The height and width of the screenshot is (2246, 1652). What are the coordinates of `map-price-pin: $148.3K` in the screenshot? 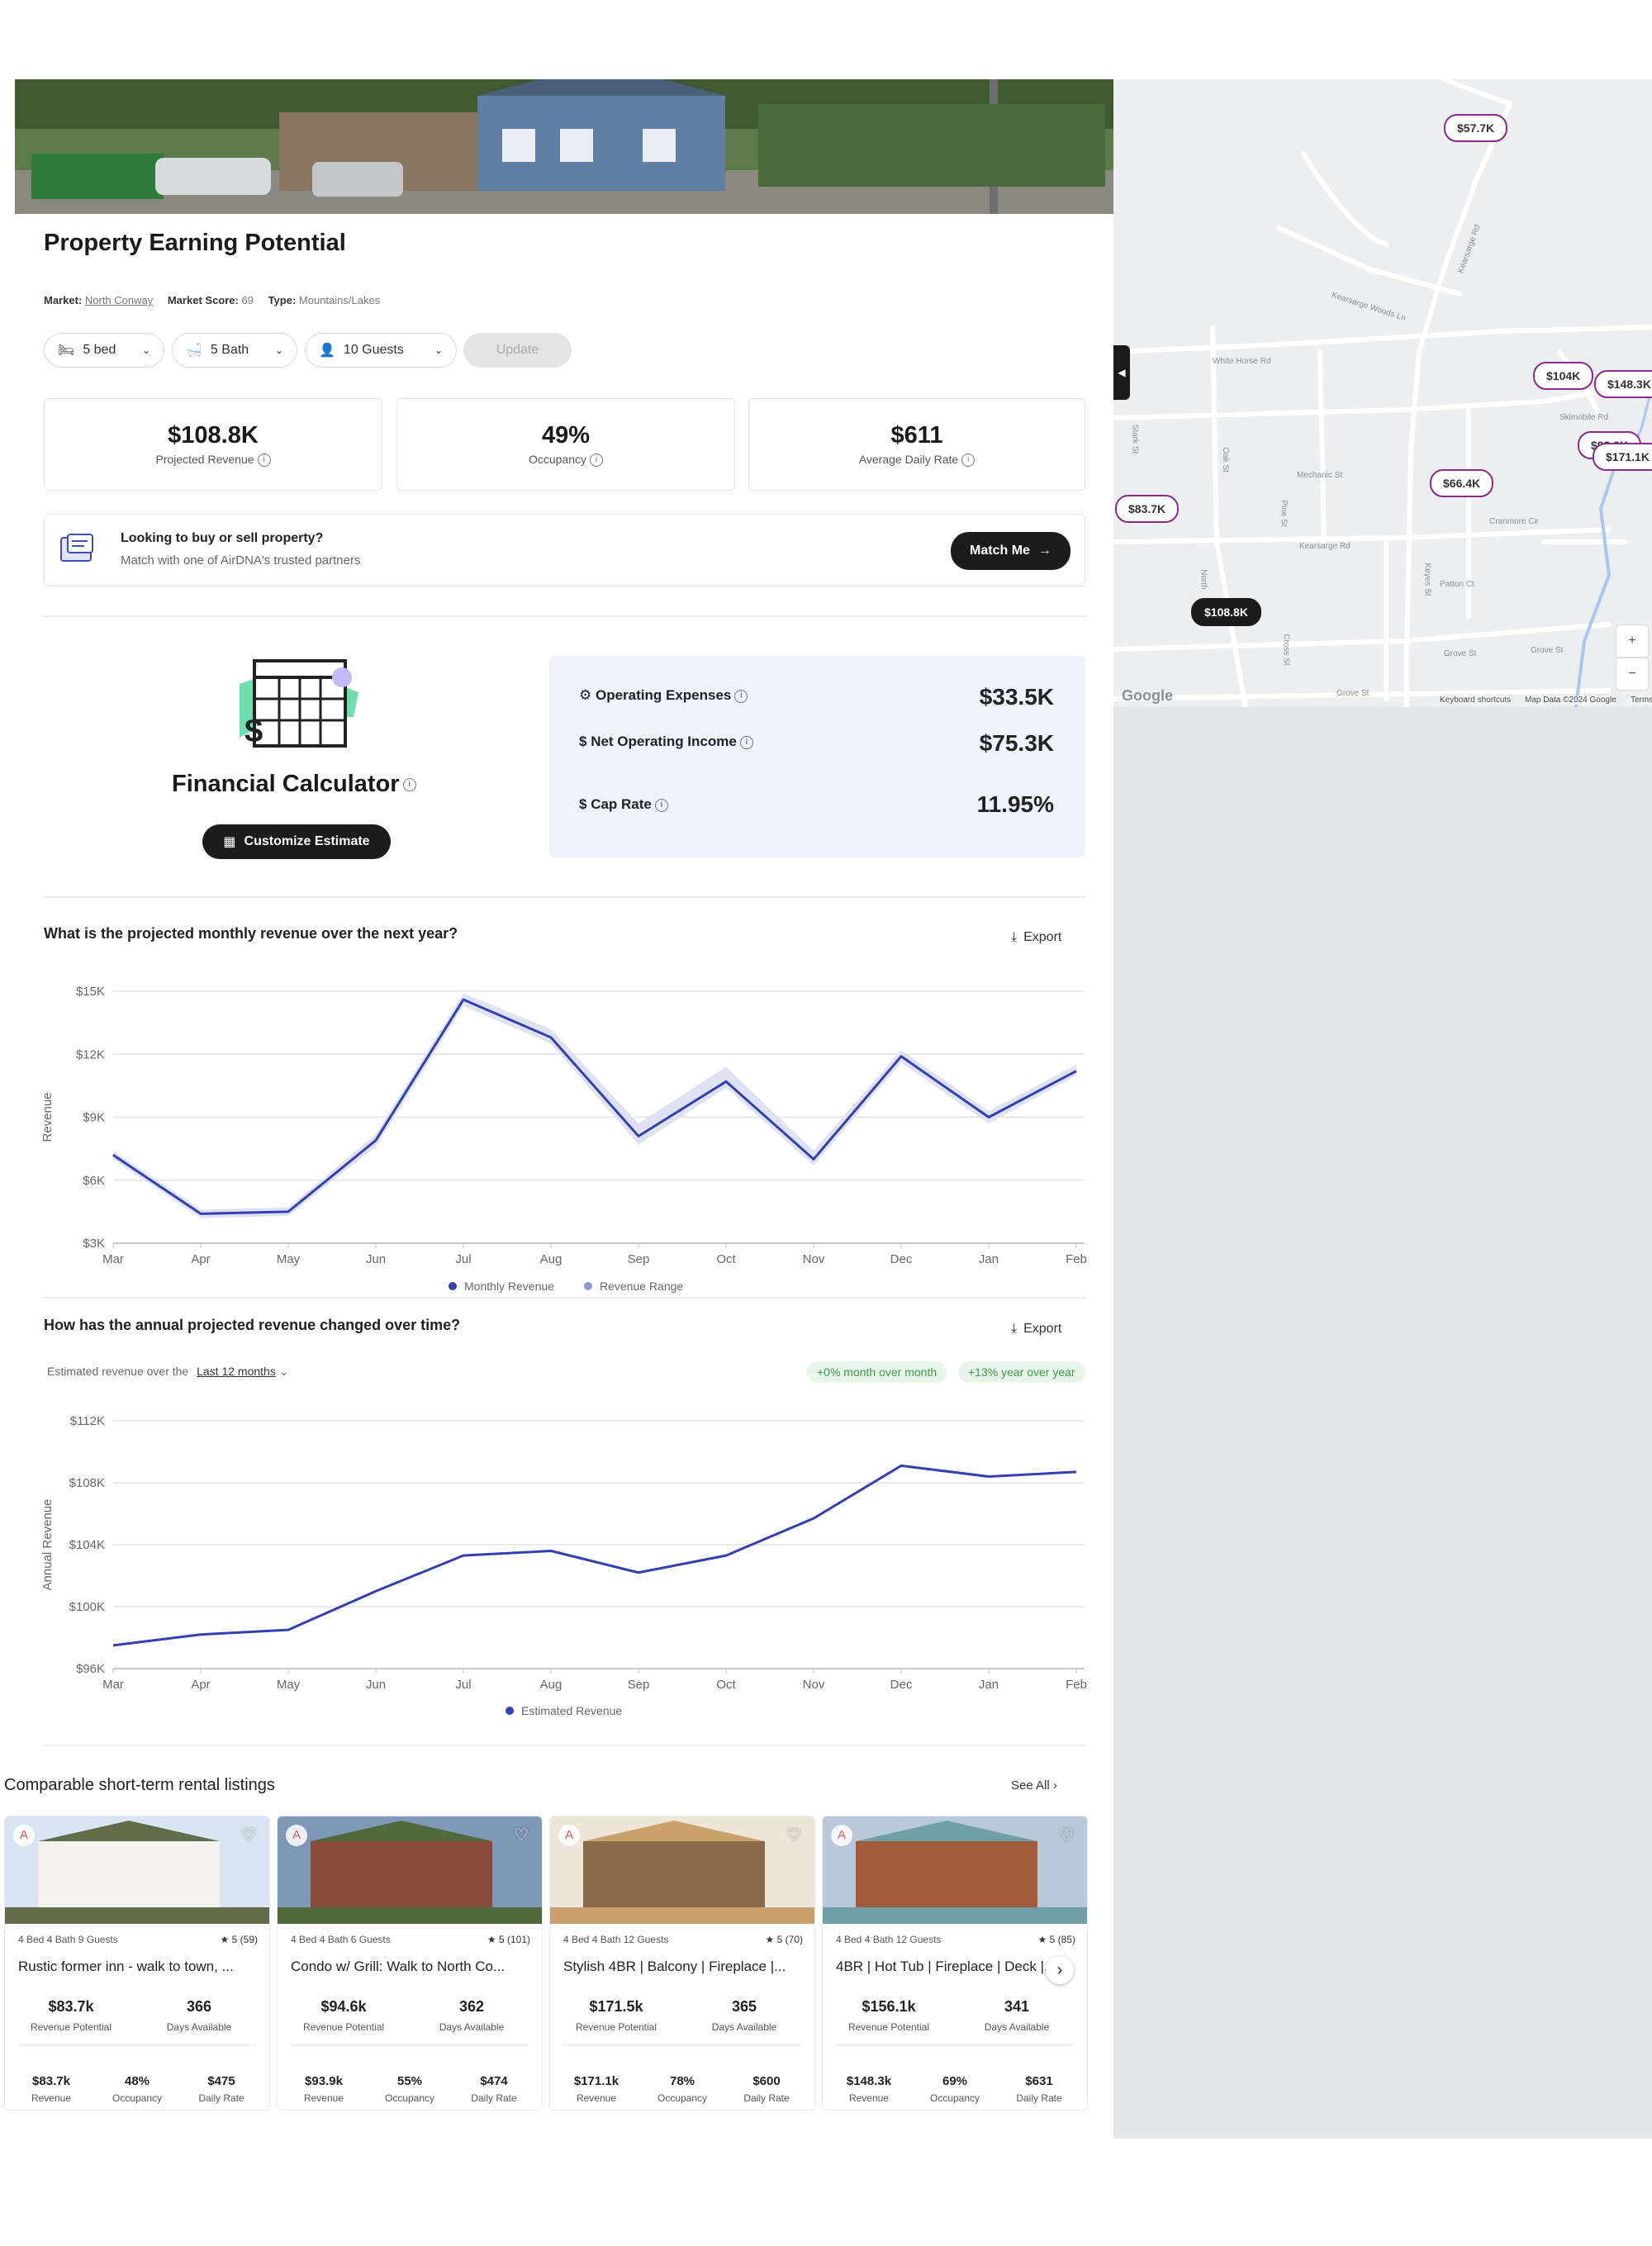 It's located at (1623, 384).